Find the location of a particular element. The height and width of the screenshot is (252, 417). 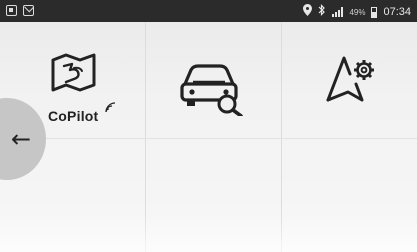

status-right: 49% 07:34 is located at coordinates (357, 12).